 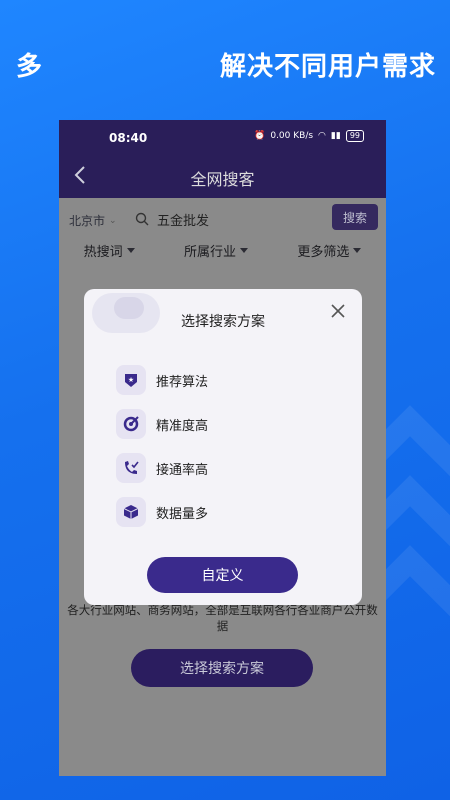 What do you see at coordinates (338, 311) in the screenshot?
I see `close-icon` at bounding box center [338, 311].